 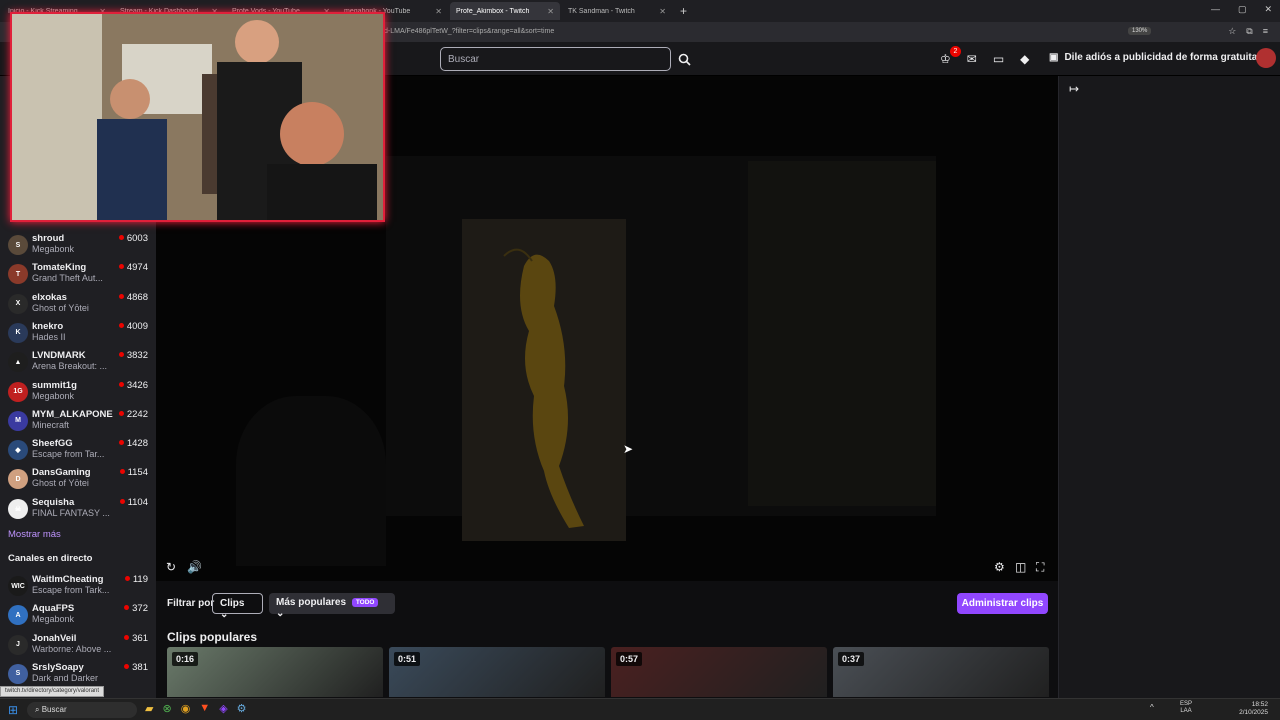 I want to click on channel-game: Dark and Darker, so click(x=65, y=677).